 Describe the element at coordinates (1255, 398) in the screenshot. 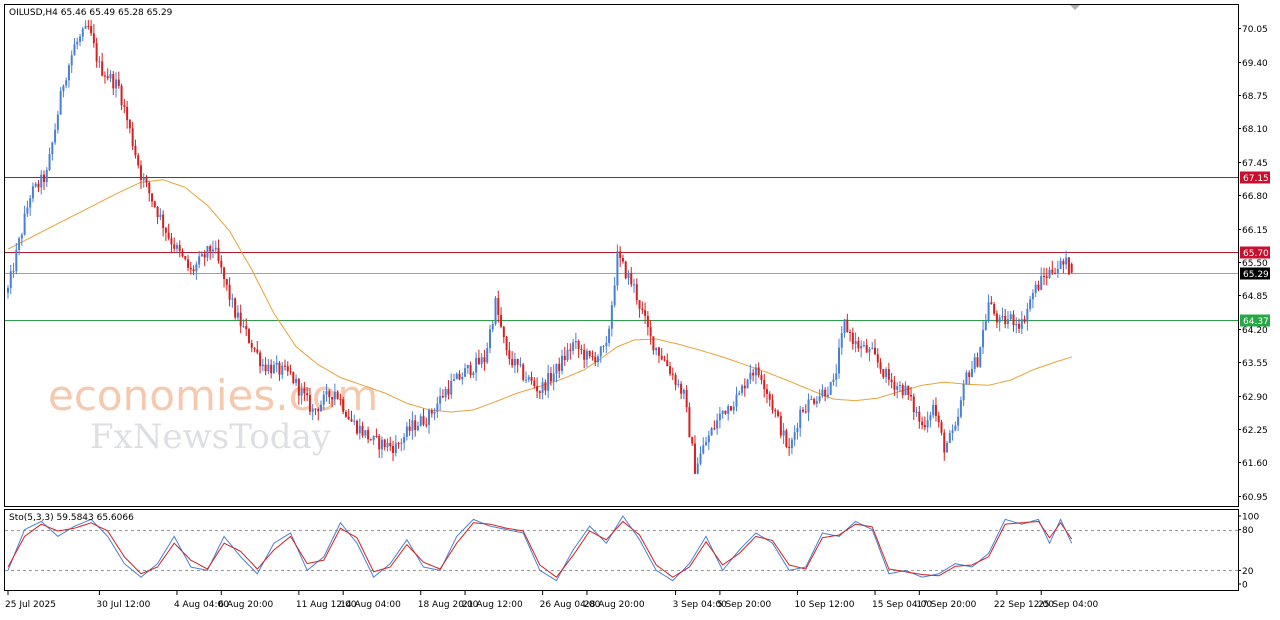

I see `price-tick-label: 62.90` at that location.